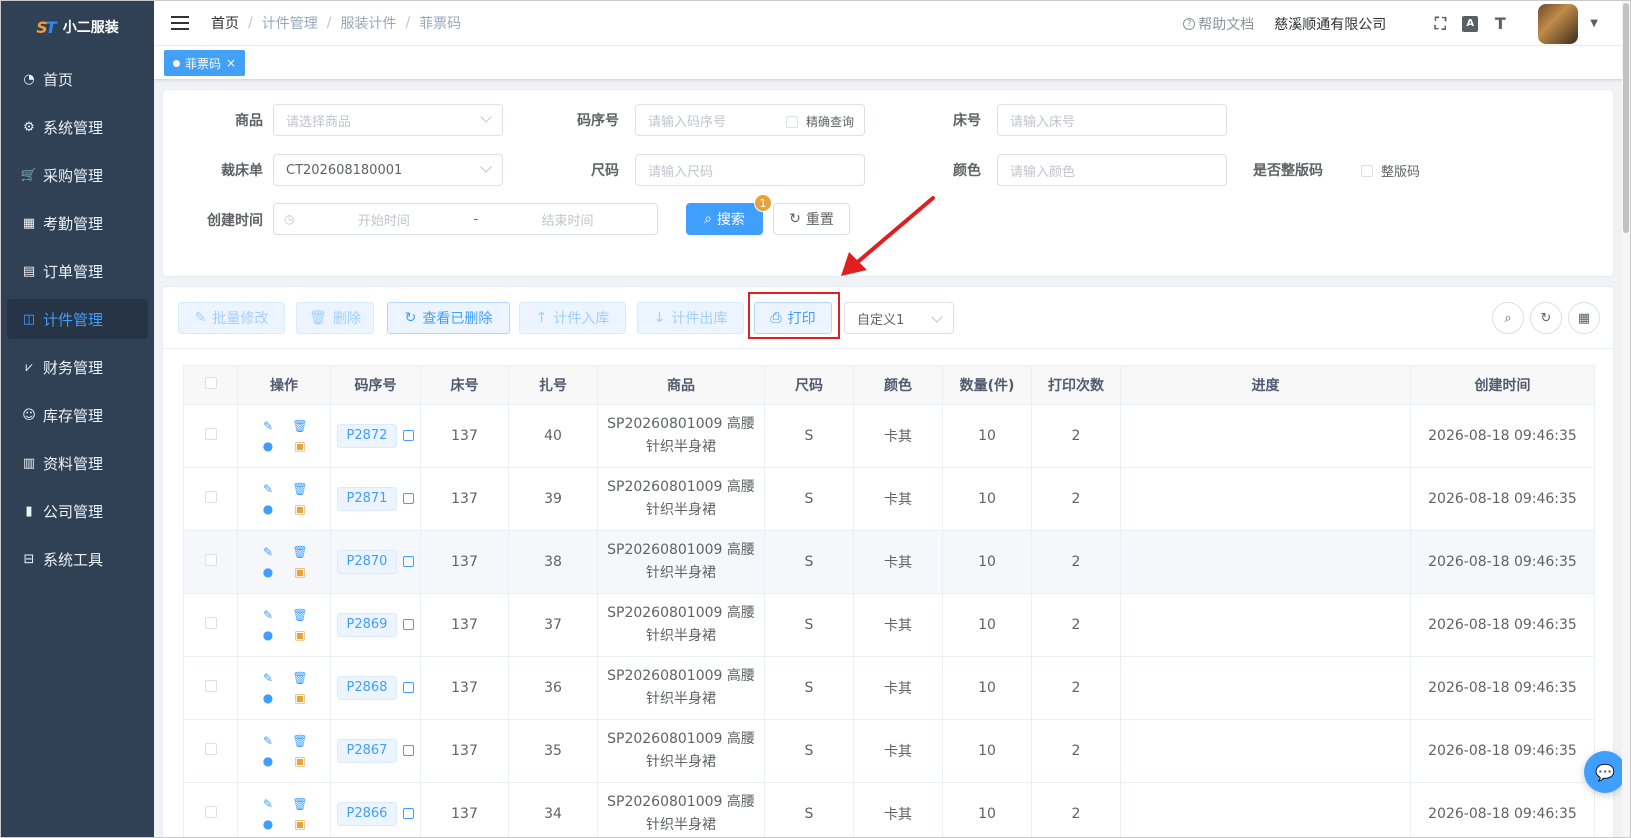 The image size is (1631, 838). Describe the element at coordinates (690, 318) in the screenshot. I see `stock-out-button: ↓ 计件出库` at that location.